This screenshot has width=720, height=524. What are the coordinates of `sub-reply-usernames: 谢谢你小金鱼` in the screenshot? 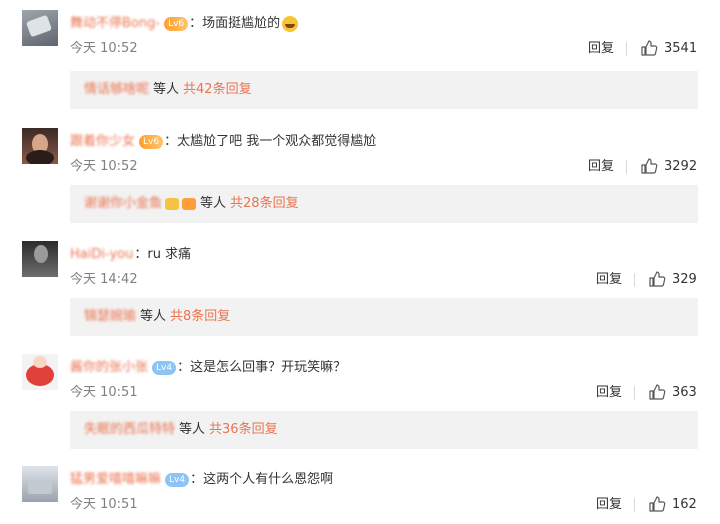 It's located at (123, 203).